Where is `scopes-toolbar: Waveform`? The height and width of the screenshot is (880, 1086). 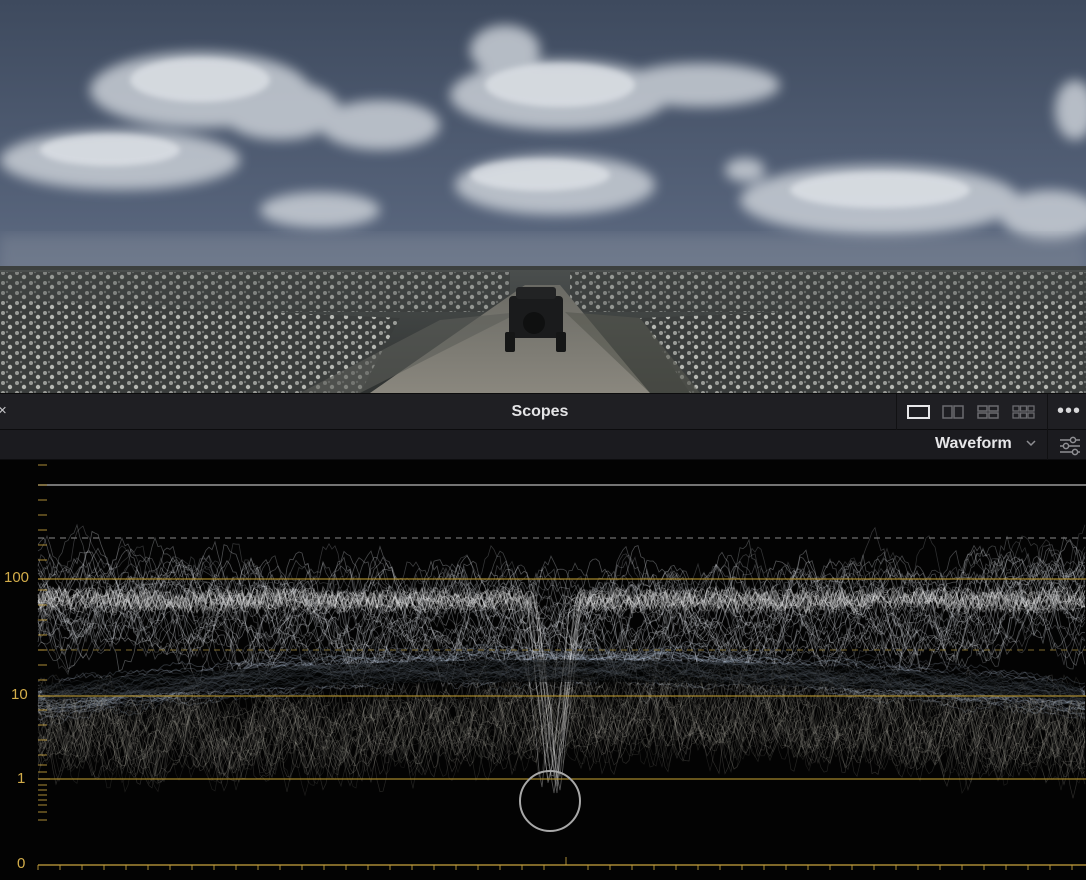
scopes-toolbar: Waveform is located at coordinates (543, 445).